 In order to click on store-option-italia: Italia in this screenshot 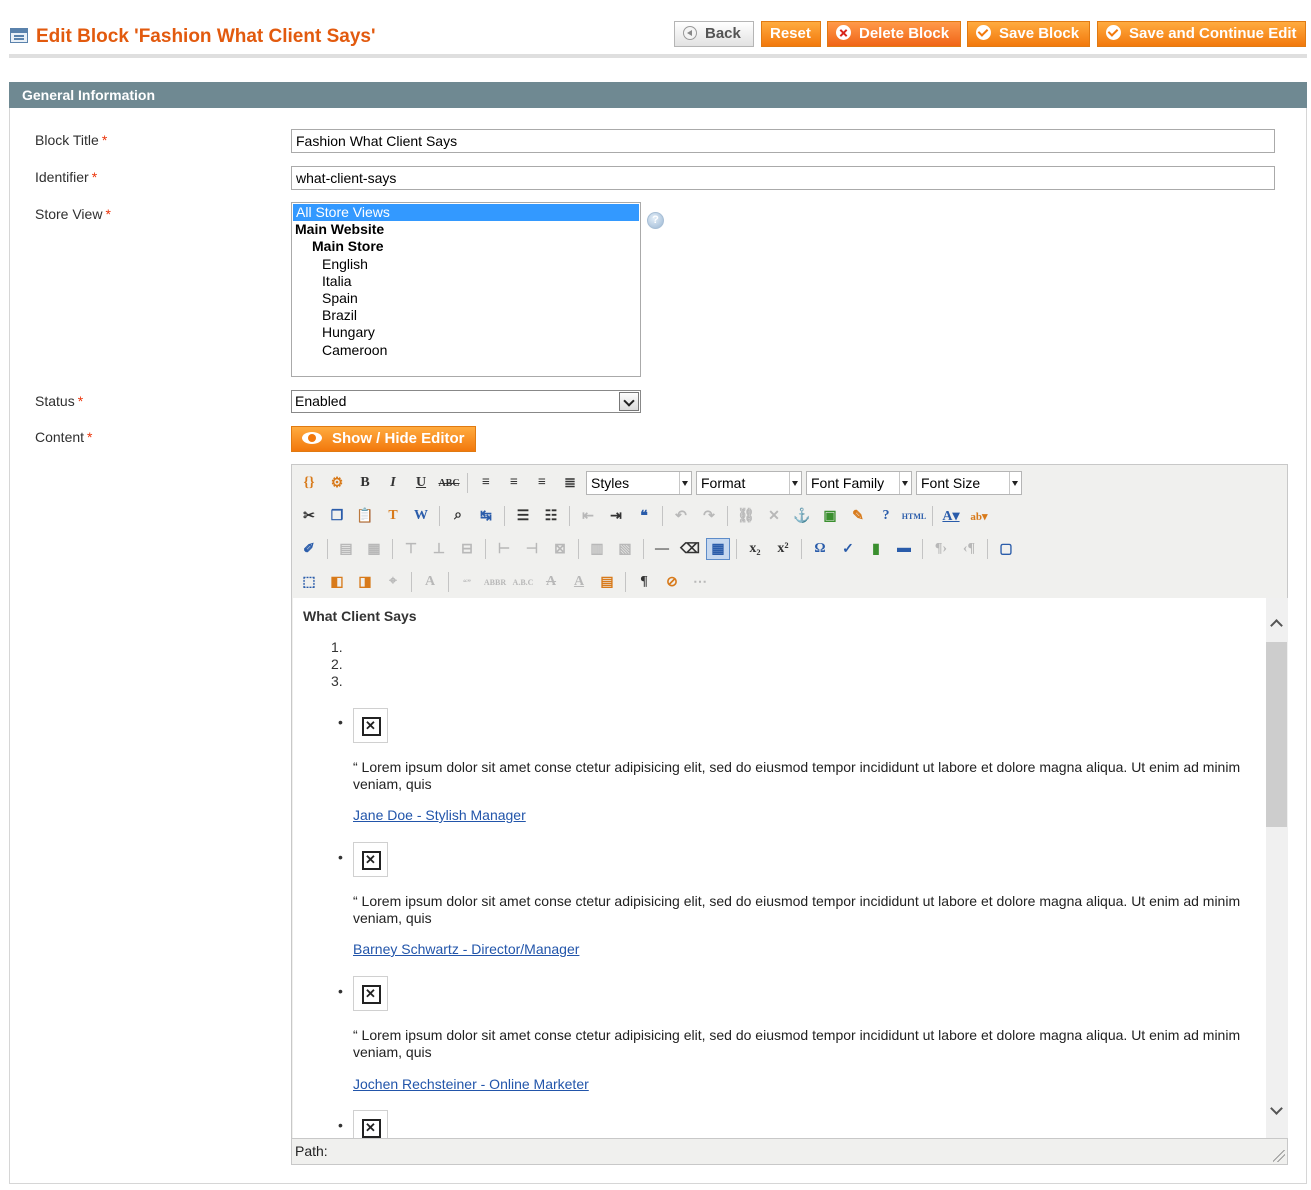, I will do `click(466, 281)`.